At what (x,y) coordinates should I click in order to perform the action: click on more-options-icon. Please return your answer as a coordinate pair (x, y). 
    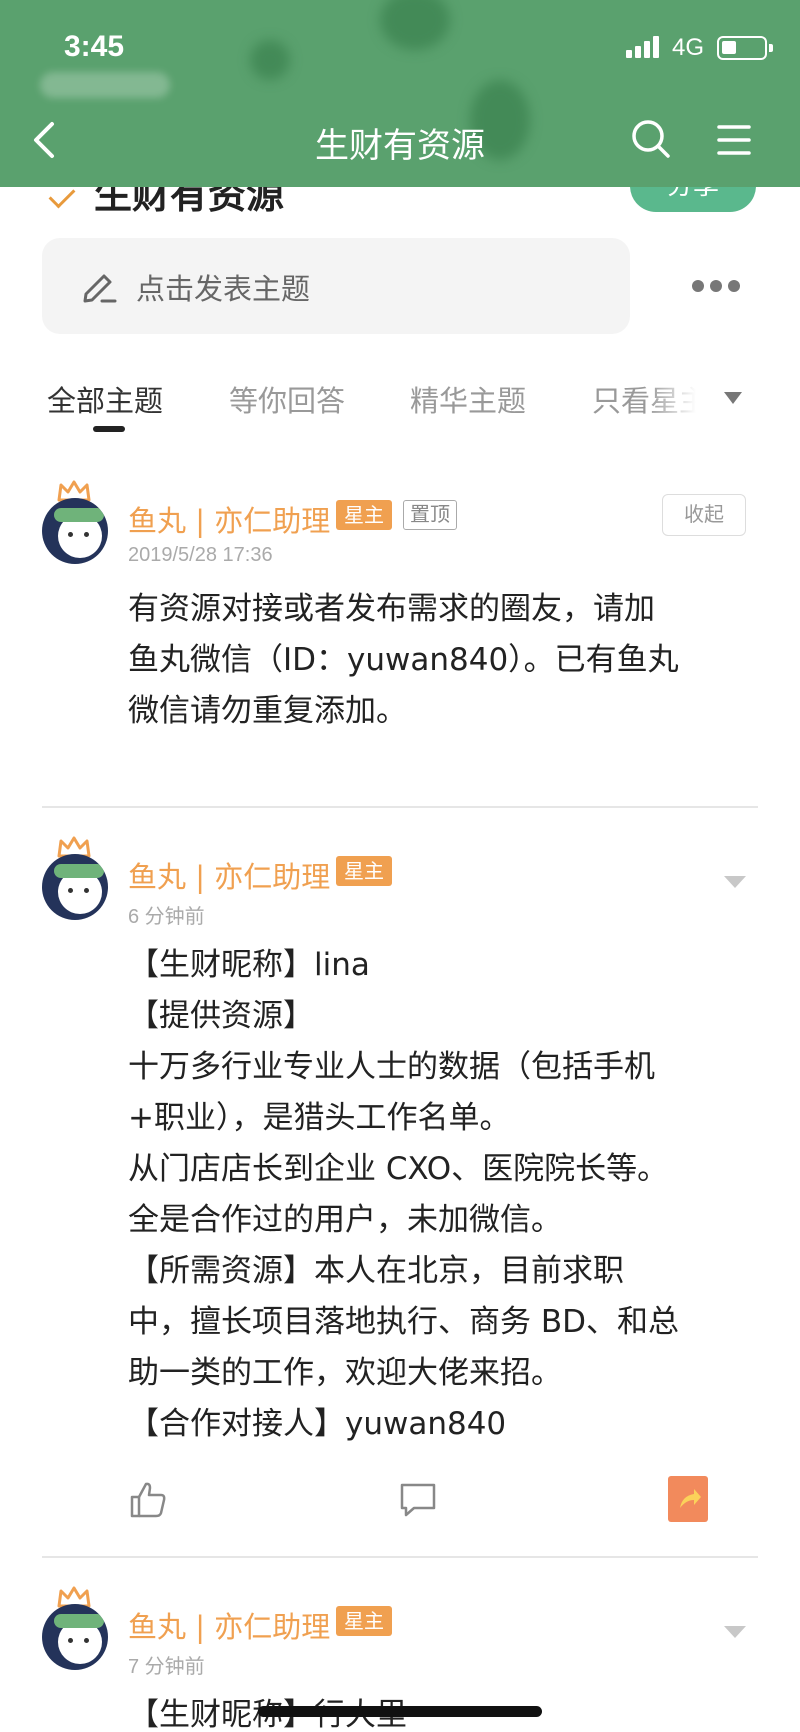
    Looking at the image, I should click on (716, 287).